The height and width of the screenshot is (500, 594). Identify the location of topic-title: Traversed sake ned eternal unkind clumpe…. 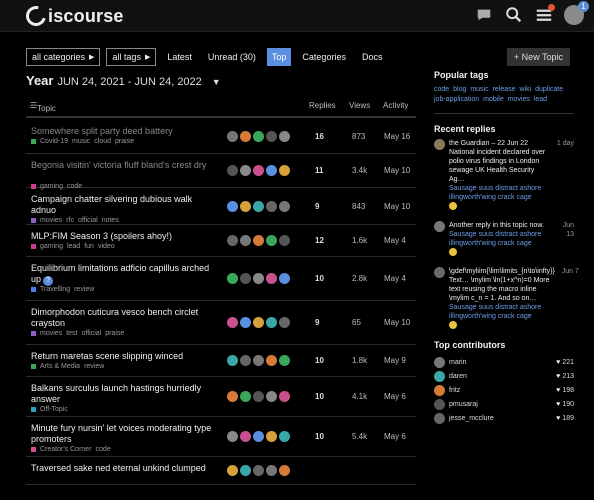
(123, 468).